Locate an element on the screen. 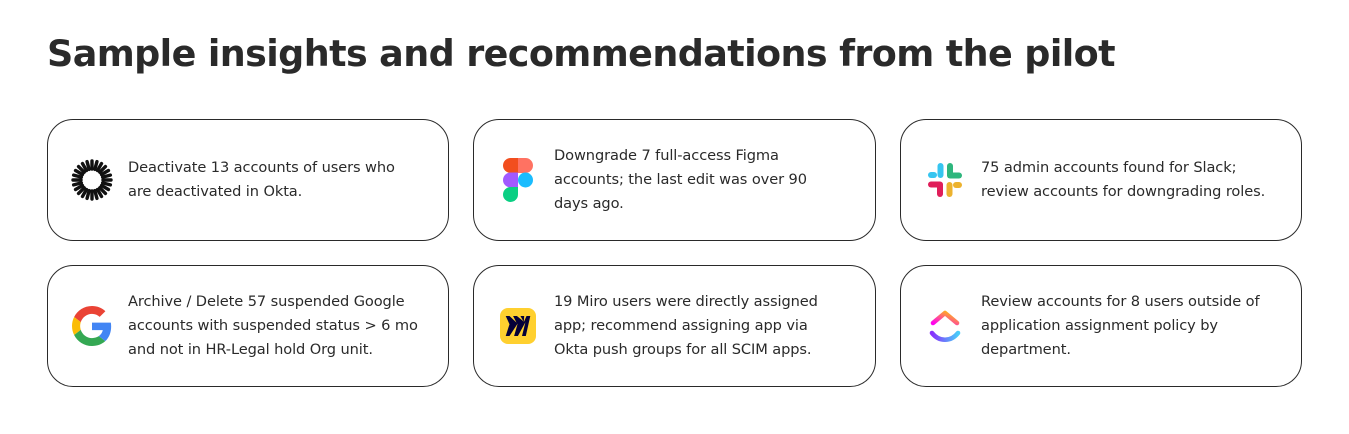  slack-icon is located at coordinates (945, 180).